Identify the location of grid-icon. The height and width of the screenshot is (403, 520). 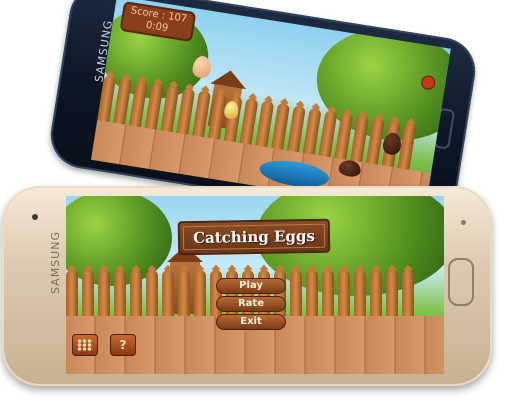
(85, 345).